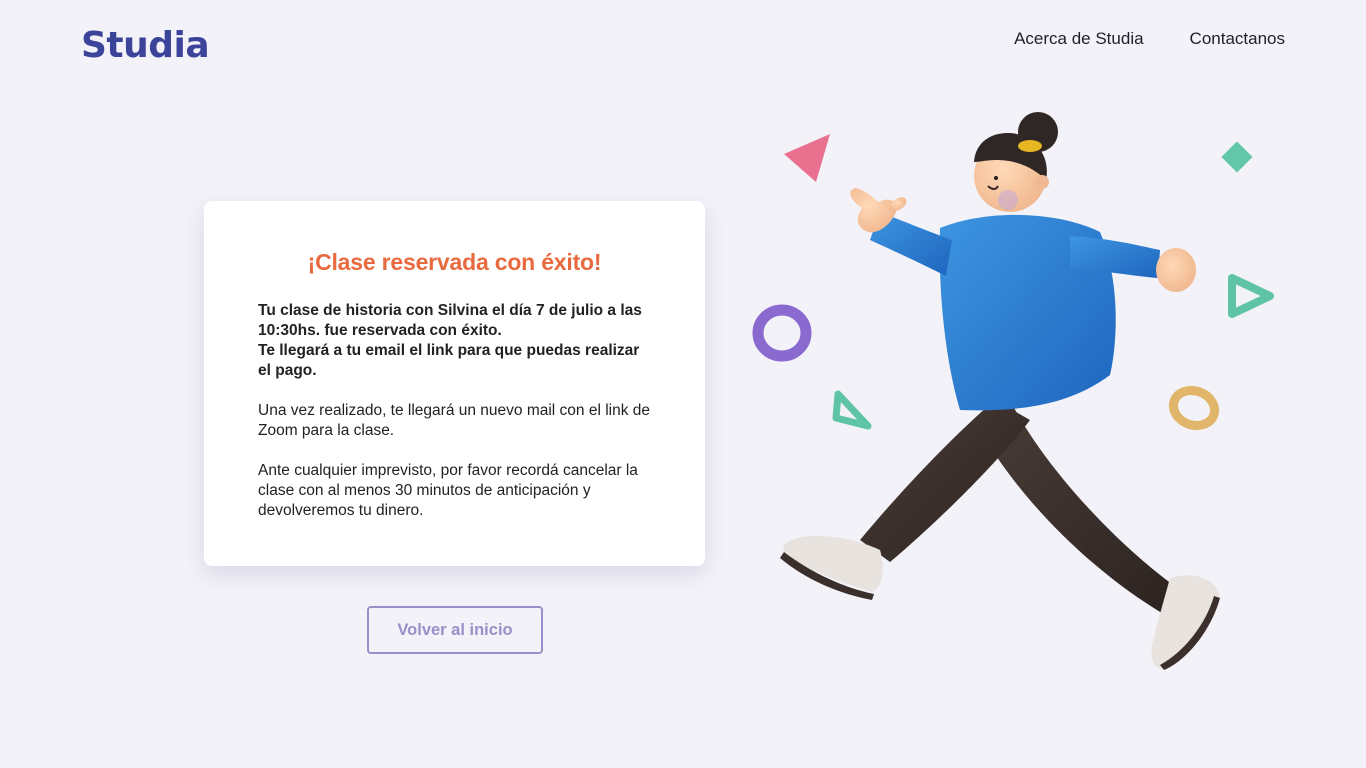 The width and height of the screenshot is (1366, 768). Describe the element at coordinates (898, 204) in the screenshot. I see `pointing-finger` at that location.